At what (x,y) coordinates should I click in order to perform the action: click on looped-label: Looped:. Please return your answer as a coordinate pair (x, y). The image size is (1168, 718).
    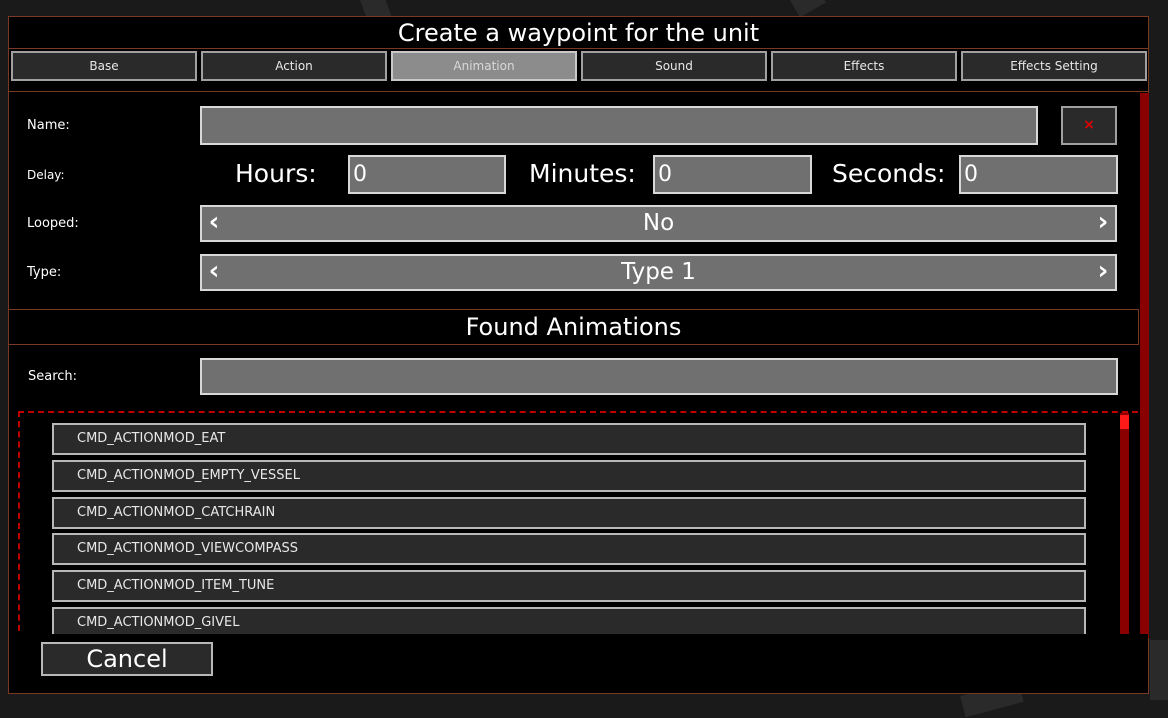
    Looking at the image, I should click on (53, 223).